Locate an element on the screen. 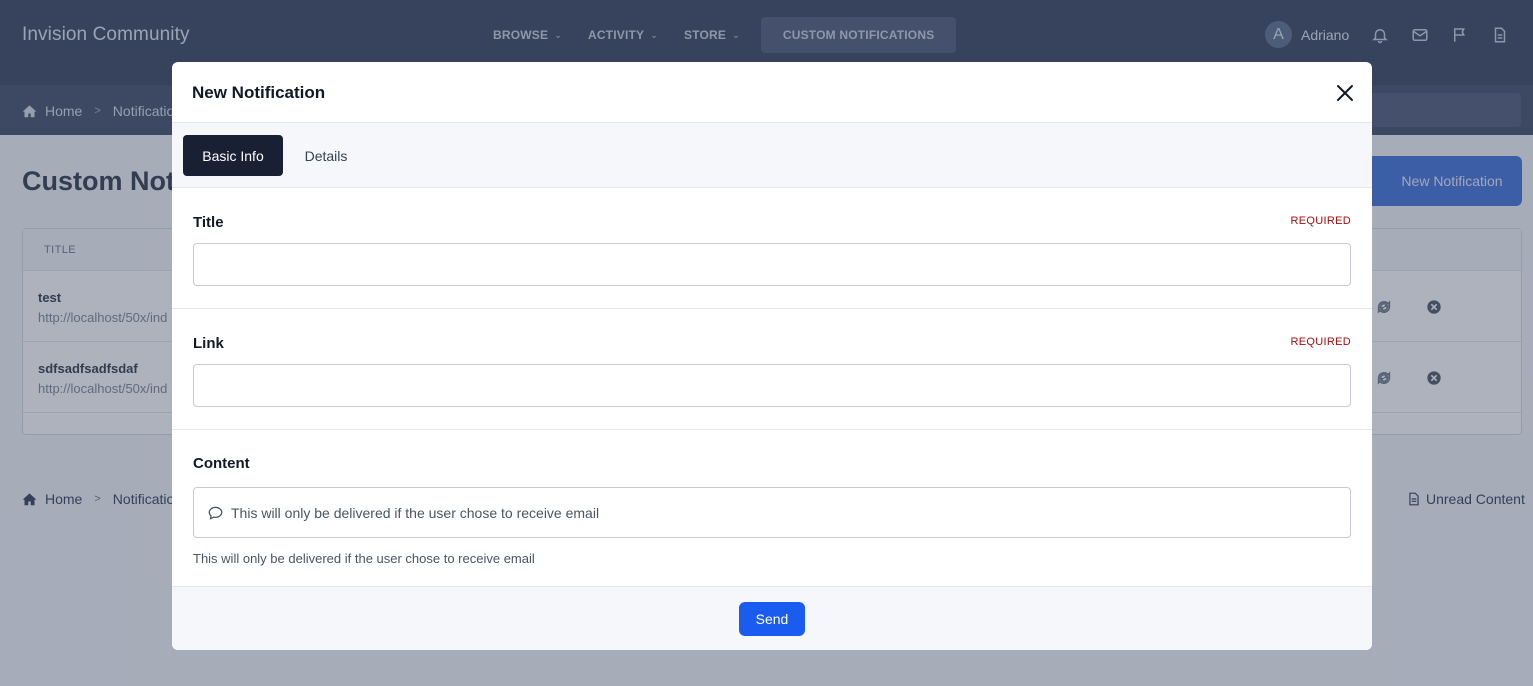 Image resolution: width=1533 pixels, height=686 pixels. link-field-group: Link REQUIRED is located at coordinates (772, 369).